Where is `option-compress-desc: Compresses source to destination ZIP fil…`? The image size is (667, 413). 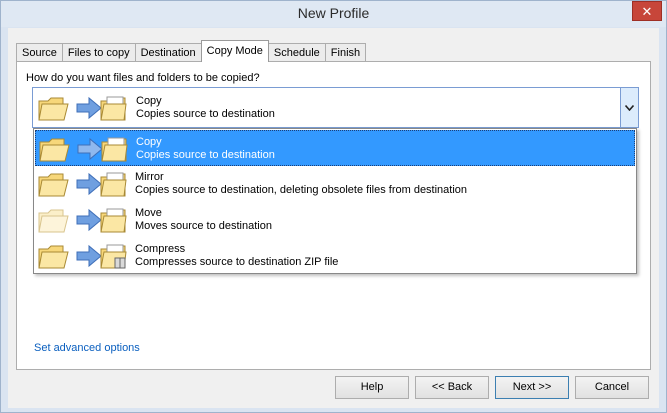
option-compress-desc: Compresses source to destination ZIP fil… is located at coordinates (237, 262).